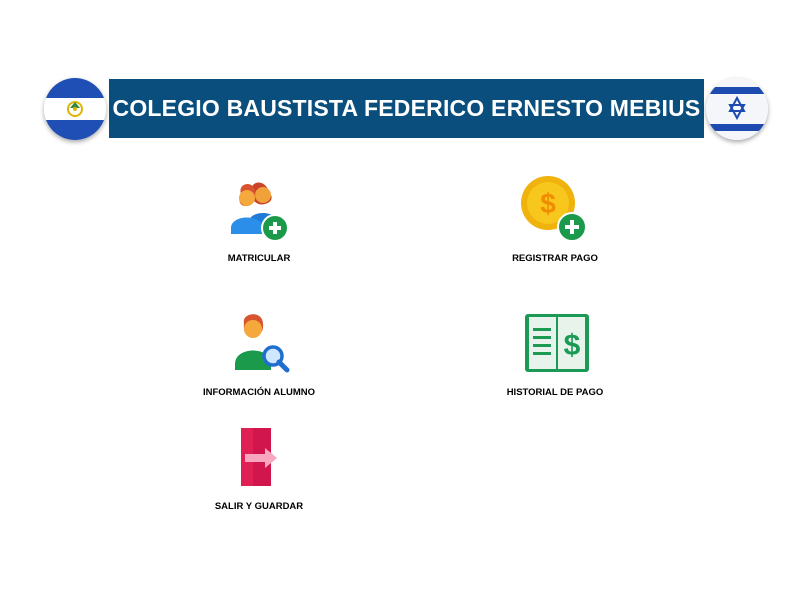 This screenshot has width=800, height=600. I want to click on historial-de-pago-button: $ HISTORIAL DE PAGO, so click(555, 351).